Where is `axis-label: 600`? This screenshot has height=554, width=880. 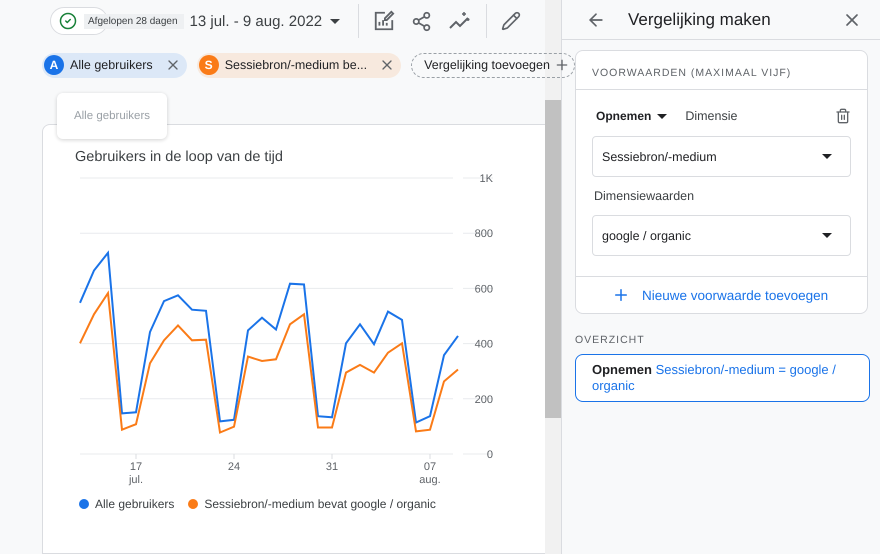
axis-label: 600 is located at coordinates (483, 289).